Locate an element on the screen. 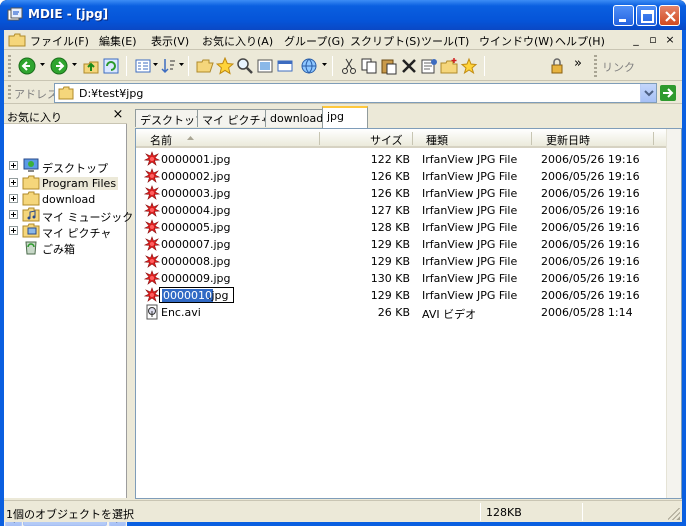 The image size is (686, 526). file-date: 2006/05/26 19:16 is located at coordinates (590, 159).